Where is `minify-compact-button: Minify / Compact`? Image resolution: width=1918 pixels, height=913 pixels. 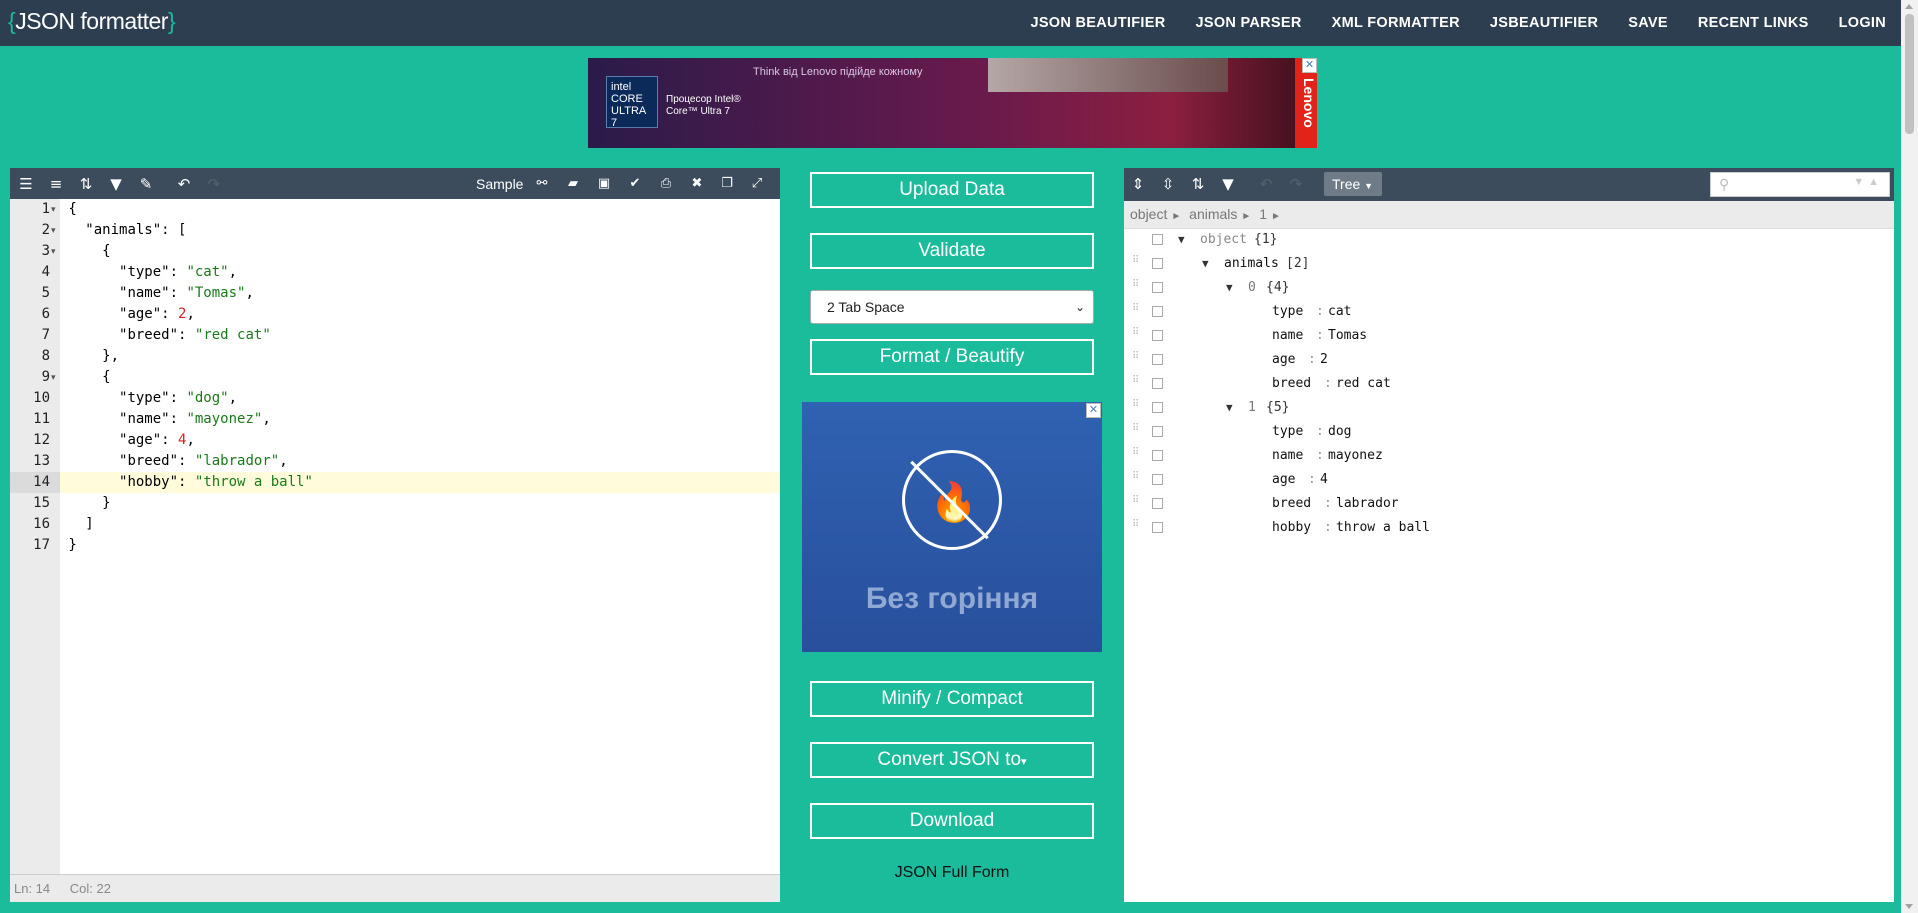 minify-compact-button: Minify / Compact is located at coordinates (952, 699).